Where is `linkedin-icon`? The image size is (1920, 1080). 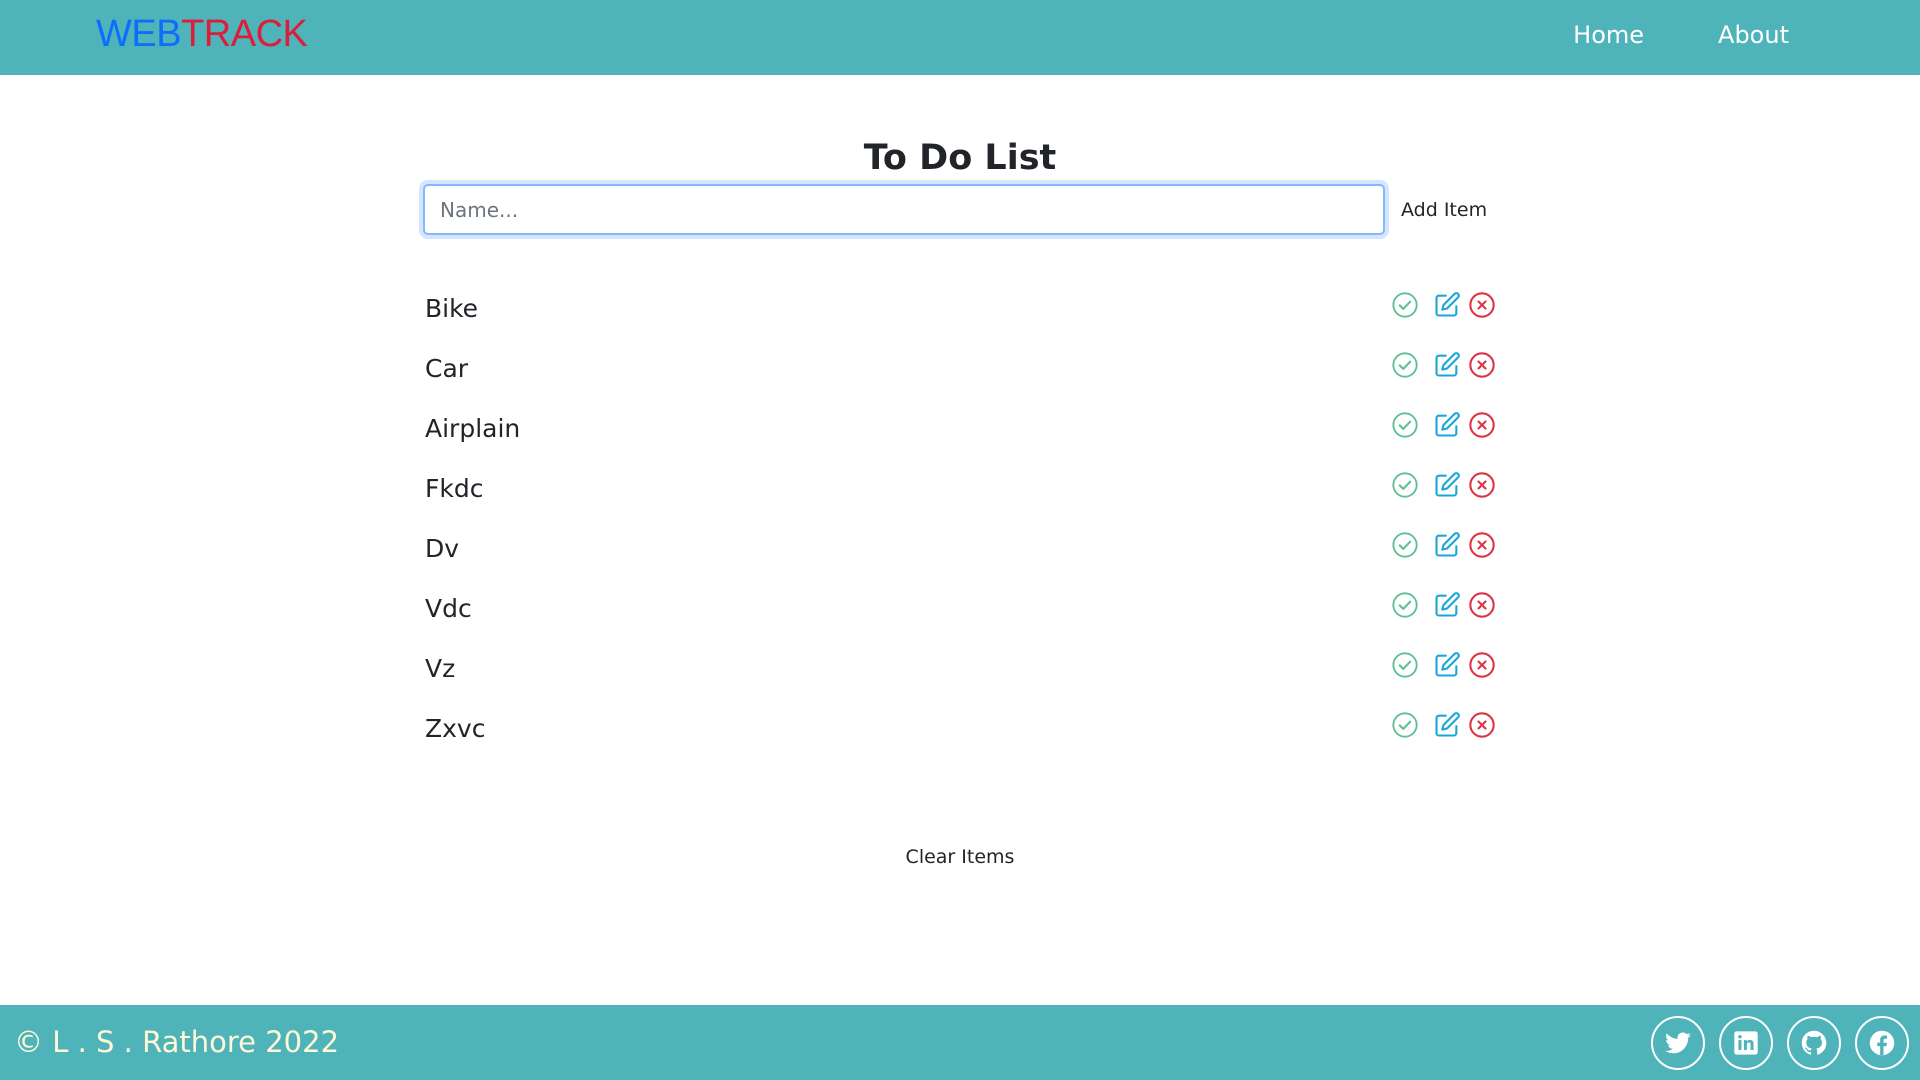
linkedin-icon is located at coordinates (1746, 1043).